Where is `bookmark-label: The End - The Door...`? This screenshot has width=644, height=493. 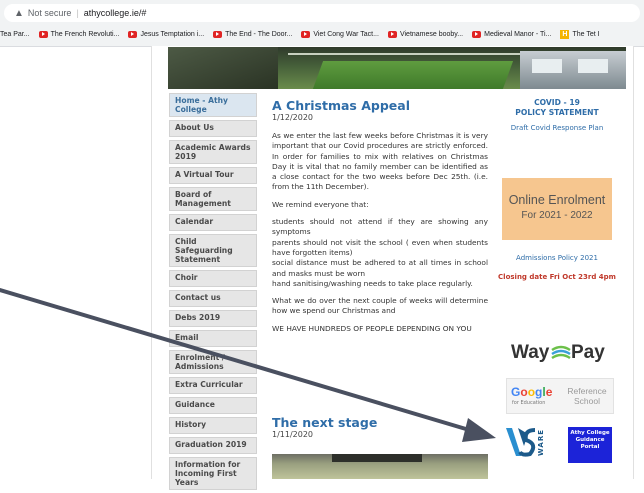 bookmark-label: The End - The Door... is located at coordinates (259, 34).